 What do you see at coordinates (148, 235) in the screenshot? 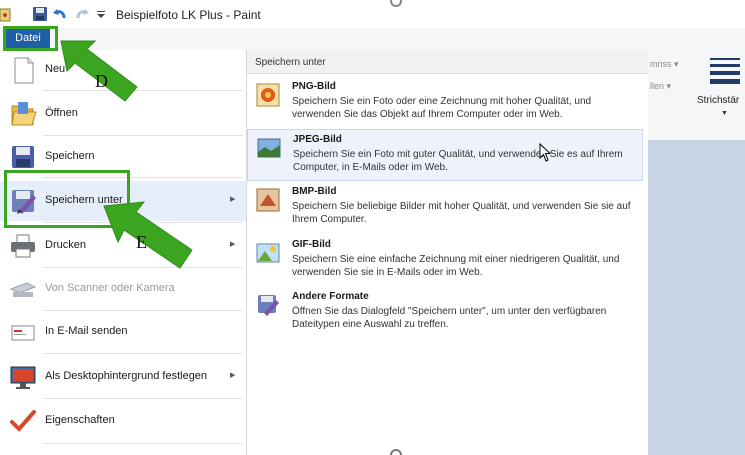
I see `annotation-arrow-e-icon` at bounding box center [148, 235].